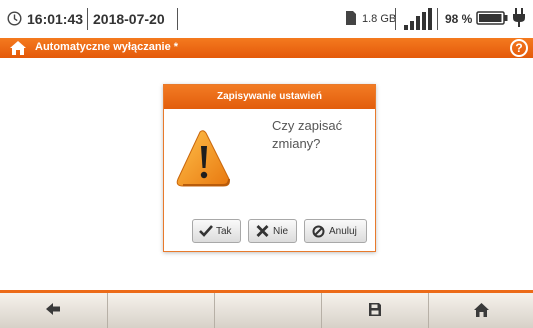 This screenshot has height=328, width=533. I want to click on bottom-toolbar, so click(266, 309).